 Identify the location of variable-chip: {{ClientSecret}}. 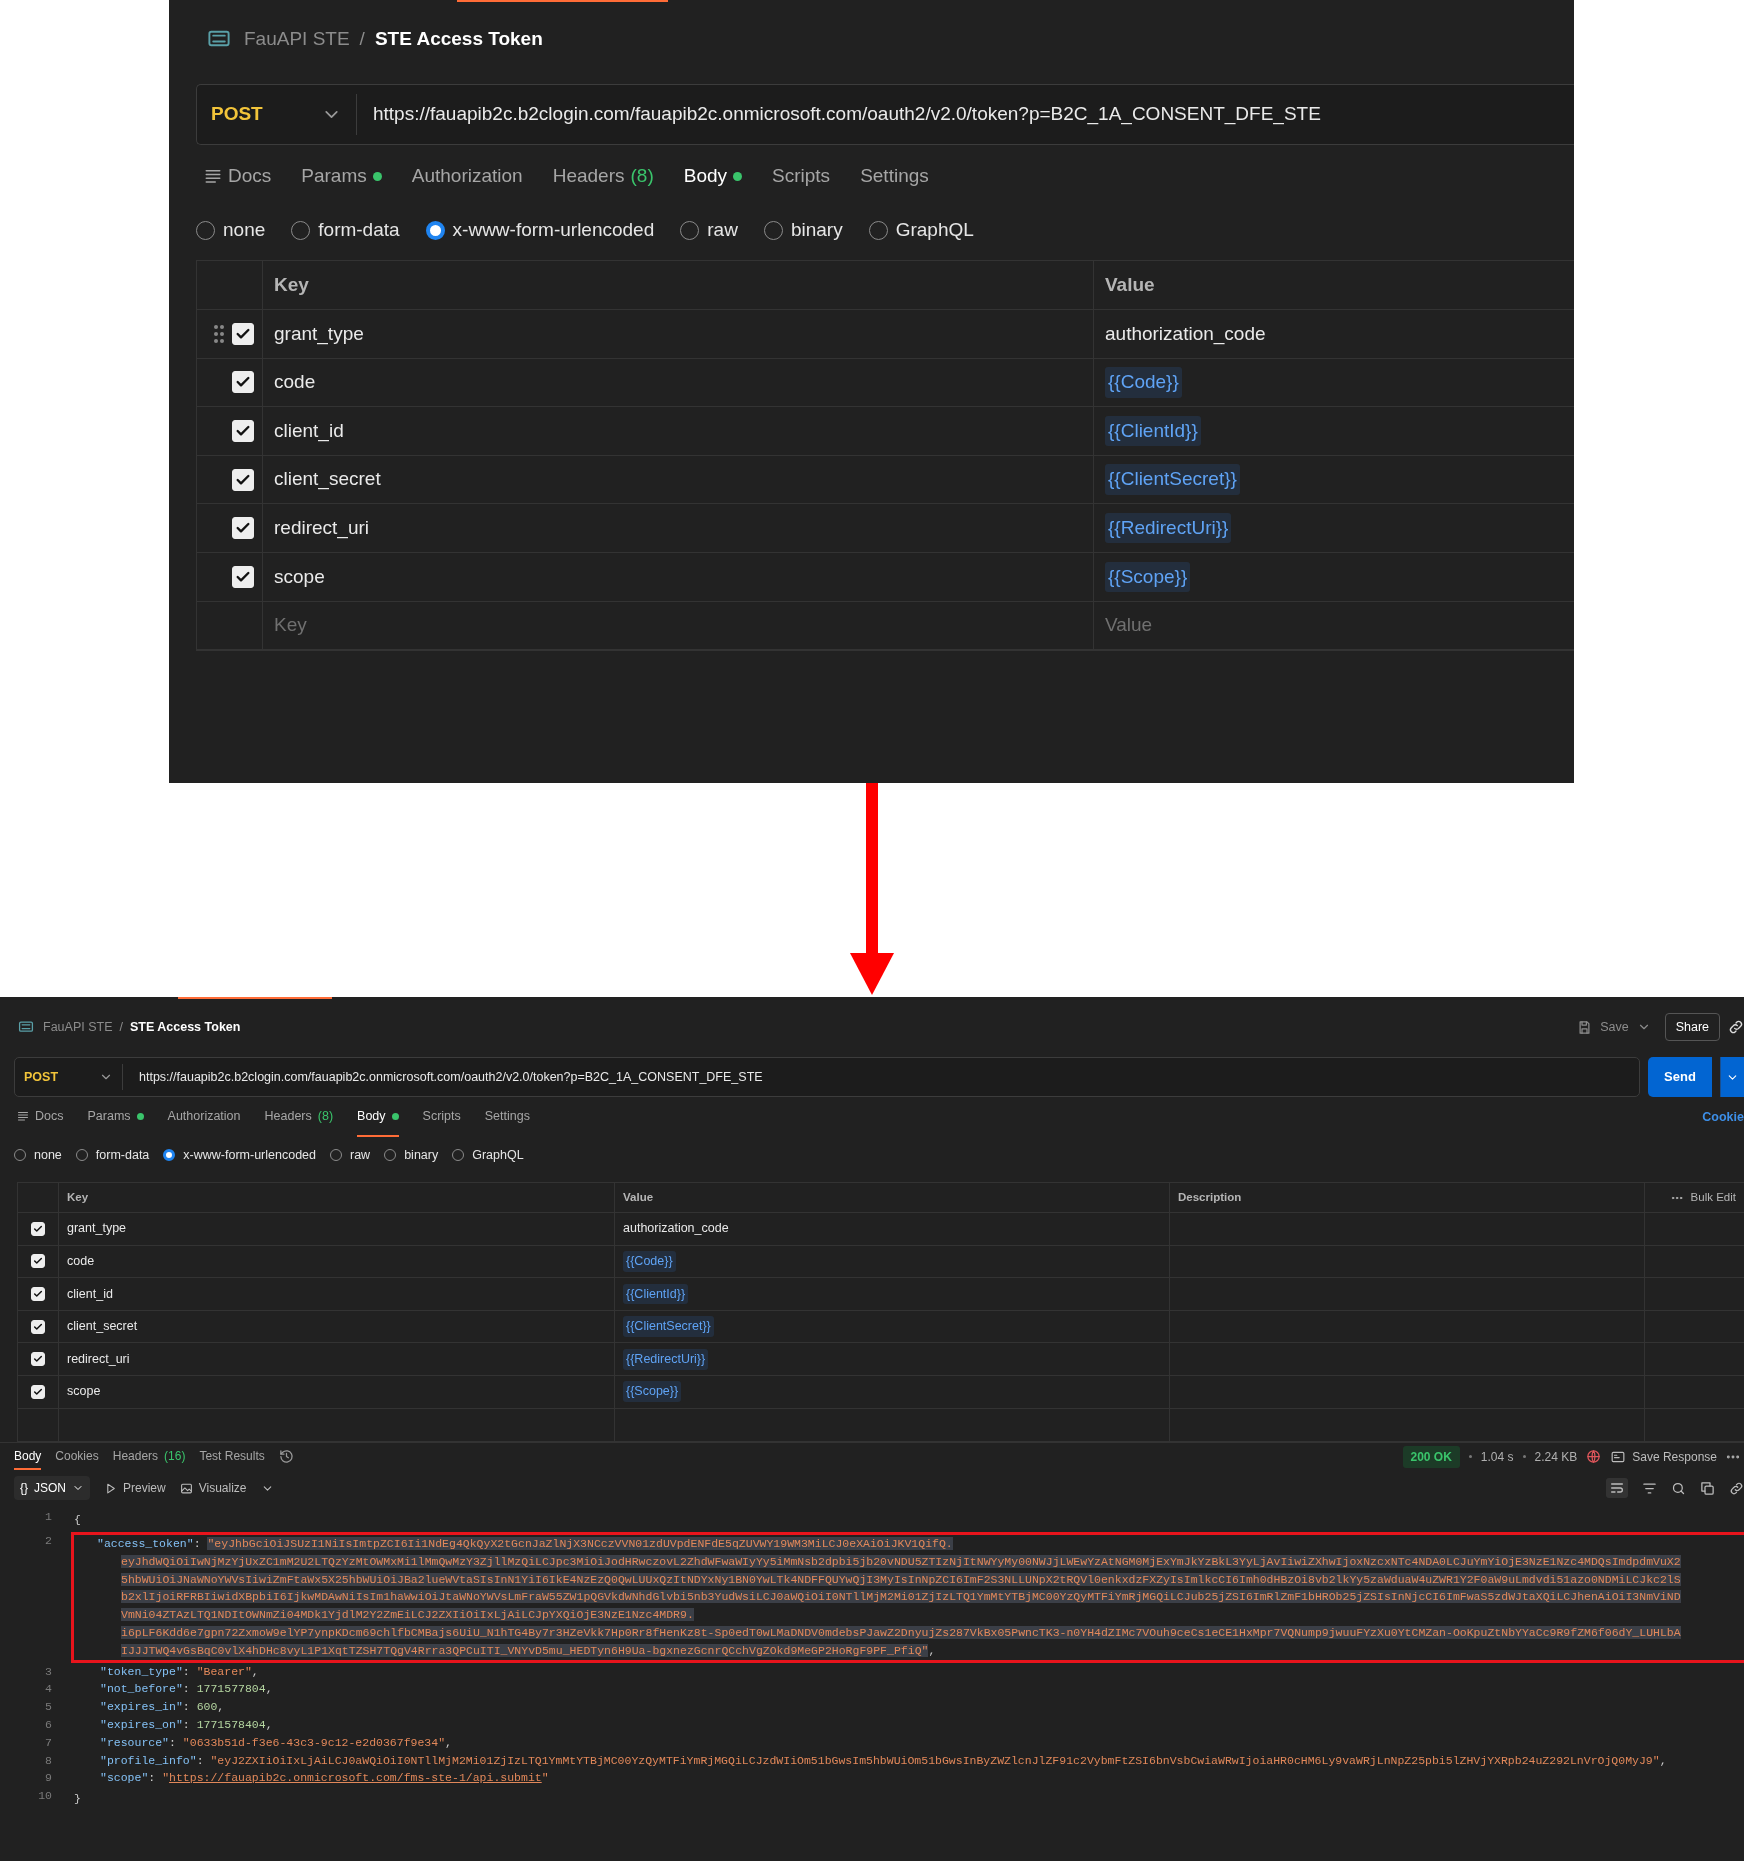
(668, 1326).